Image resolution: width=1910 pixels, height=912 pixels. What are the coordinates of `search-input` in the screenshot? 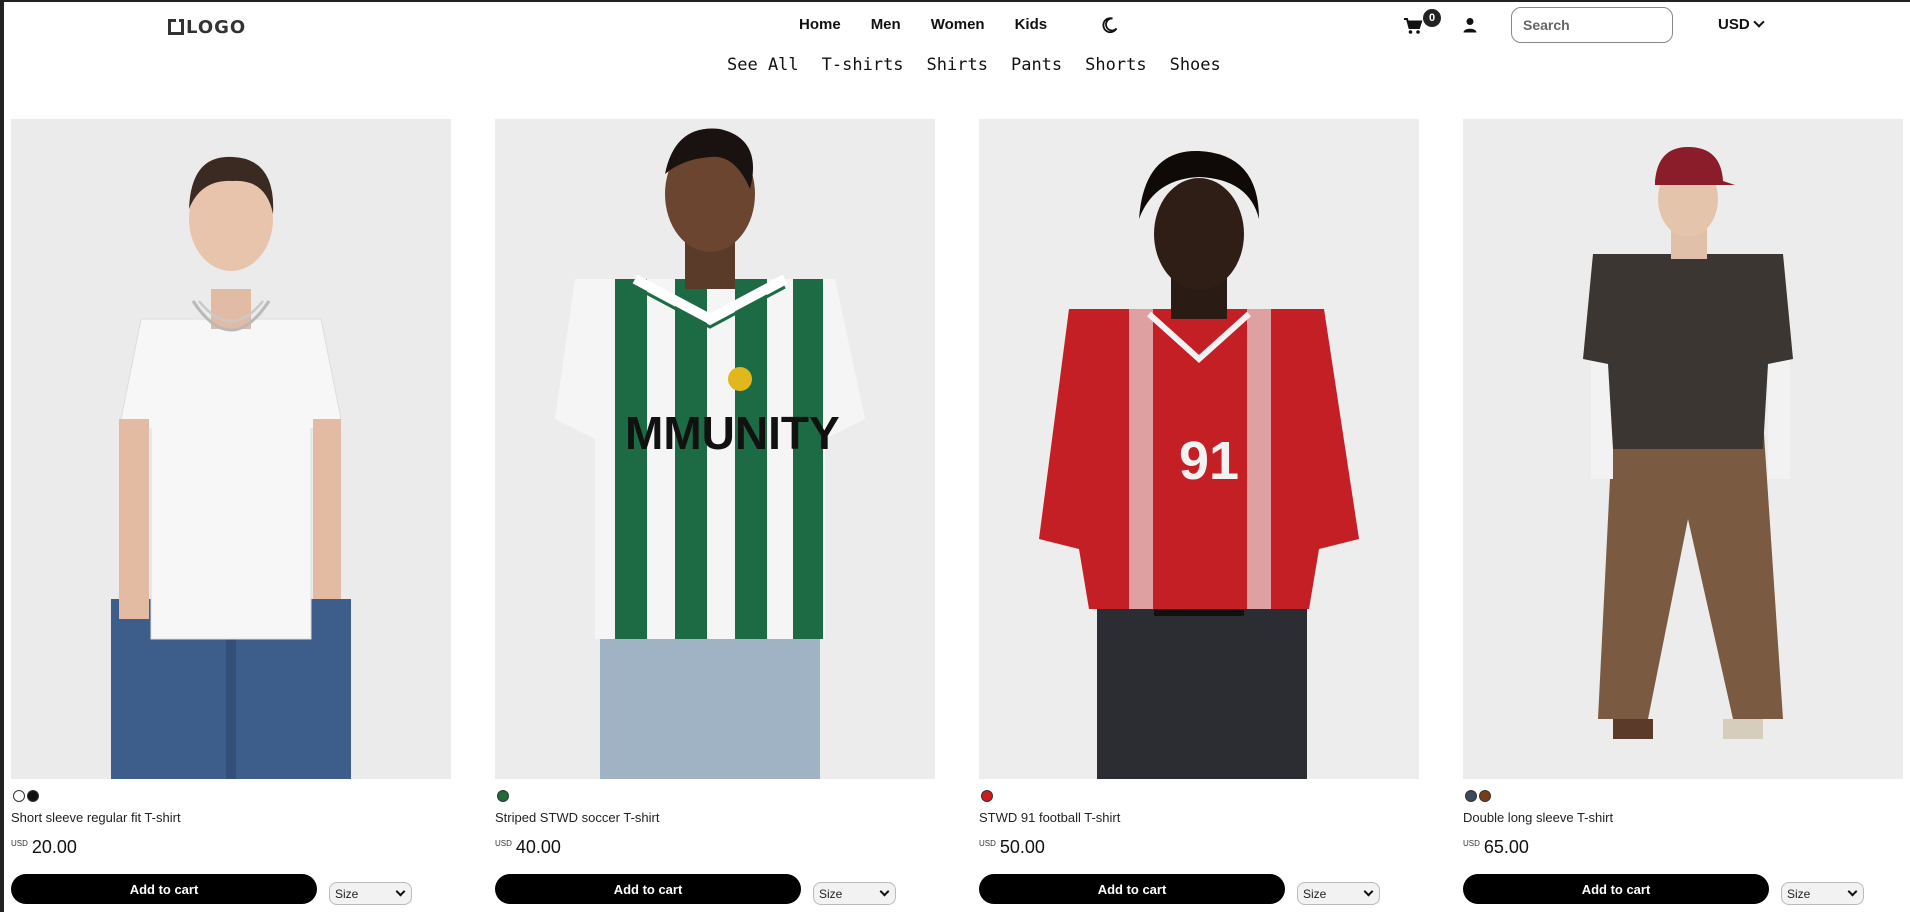 It's located at (1592, 25).